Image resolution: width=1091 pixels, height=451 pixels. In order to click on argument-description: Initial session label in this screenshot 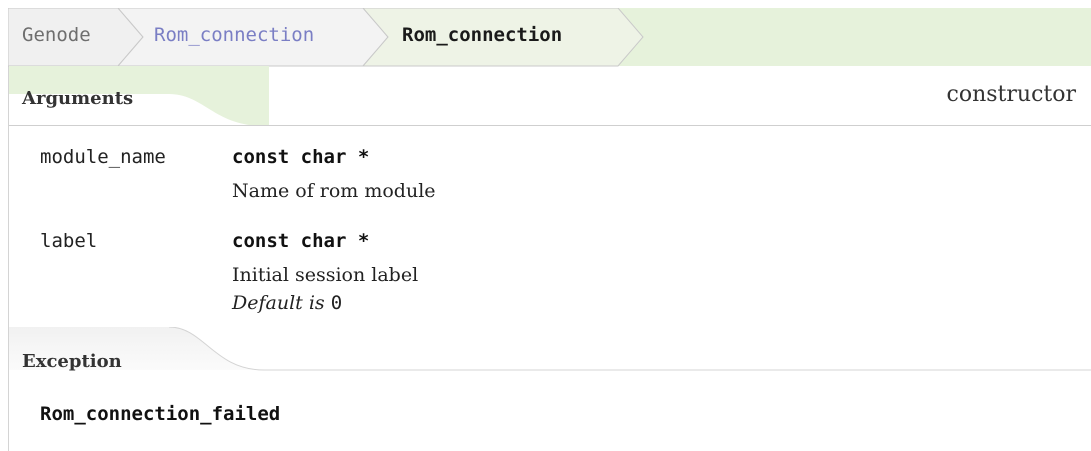, I will do `click(325, 275)`.